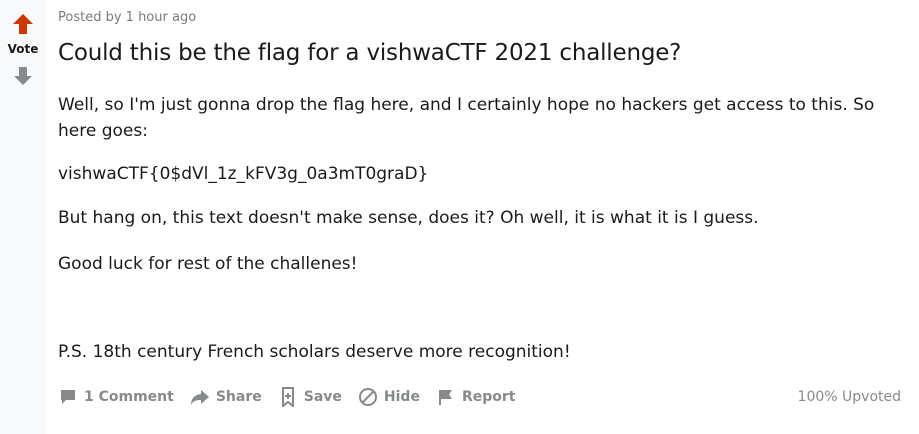 The width and height of the screenshot is (919, 434). I want to click on hide-icon, so click(368, 397).